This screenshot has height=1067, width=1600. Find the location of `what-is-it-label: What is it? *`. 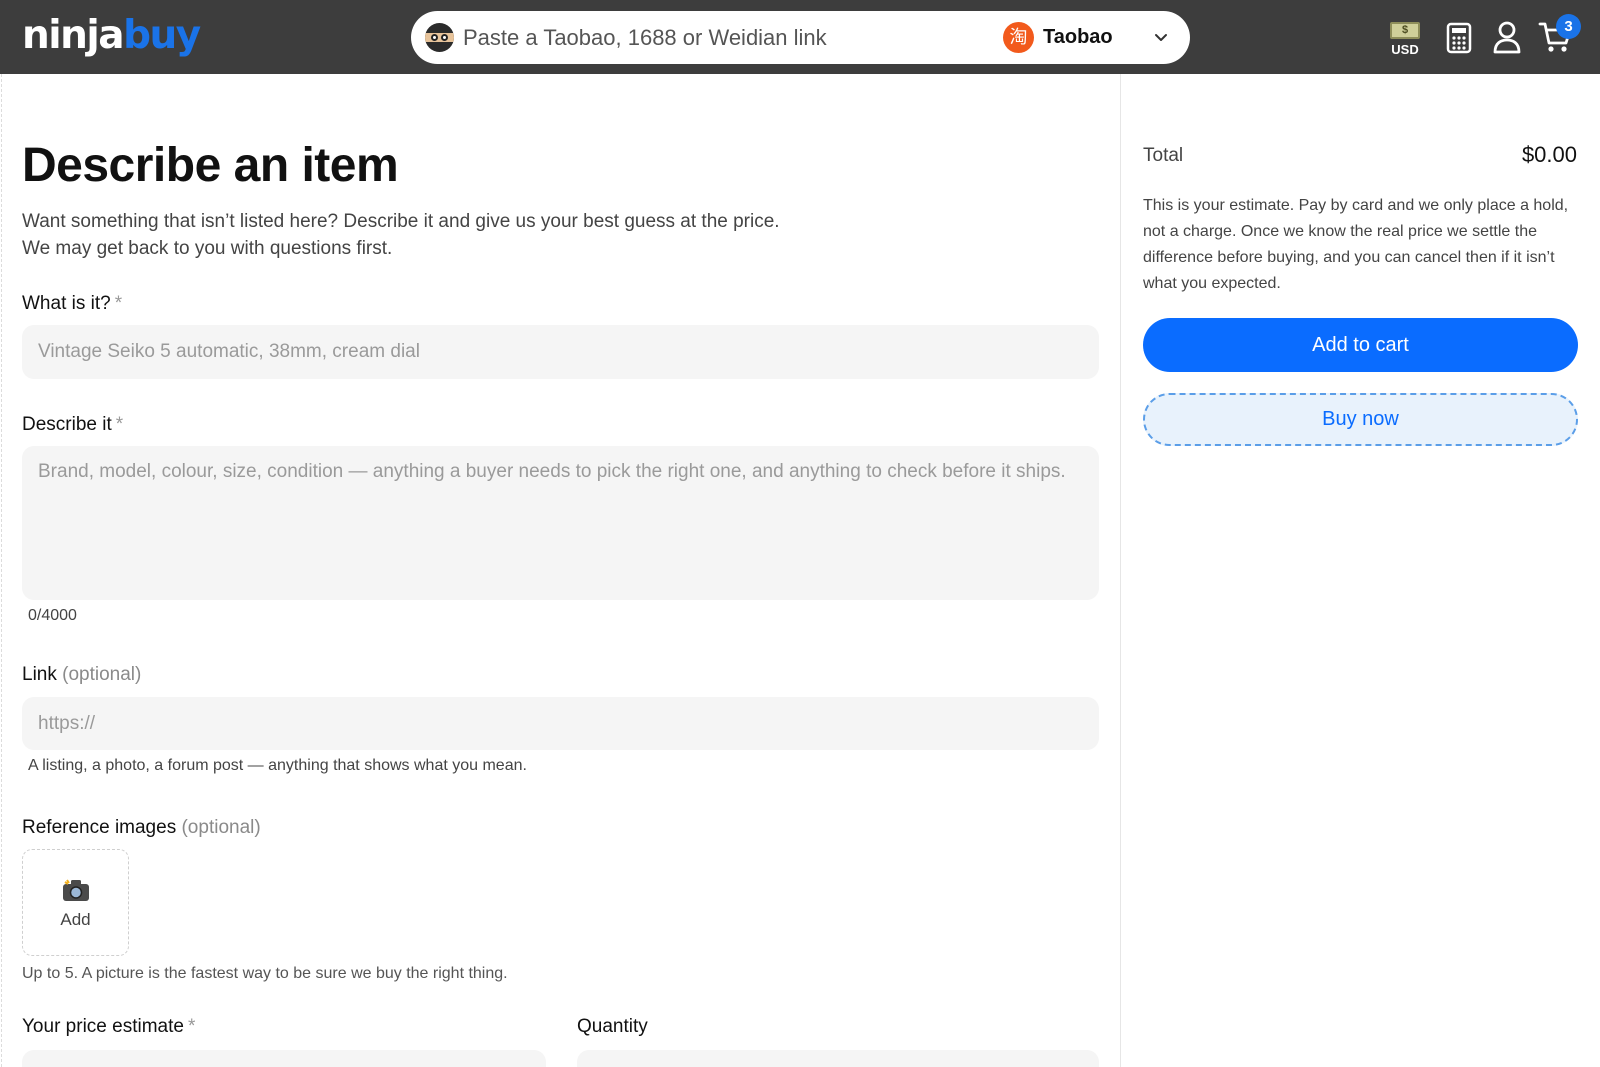

what-is-it-label: What is it? * is located at coordinates (72, 303).